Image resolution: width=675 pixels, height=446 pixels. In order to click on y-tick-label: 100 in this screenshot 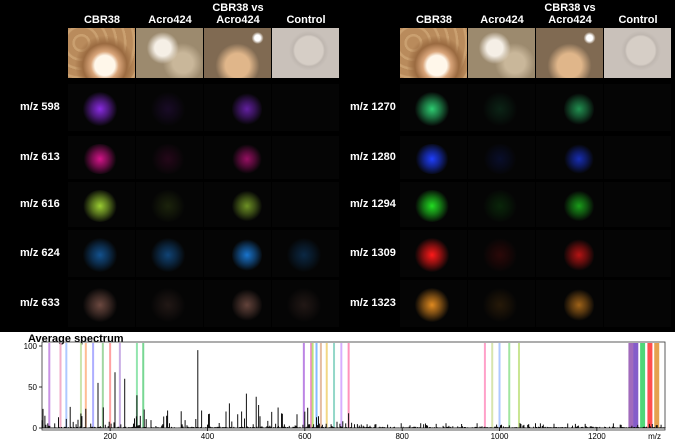, I will do `click(31, 346)`.